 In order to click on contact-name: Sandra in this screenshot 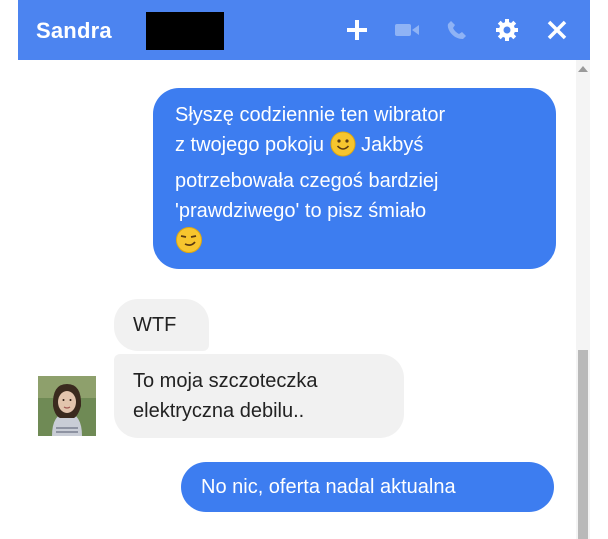, I will do `click(74, 31)`.